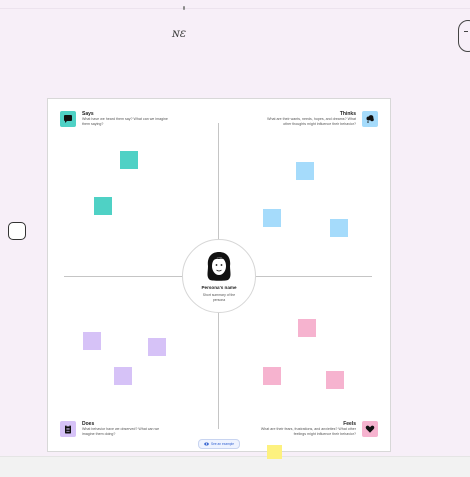 The height and width of the screenshot is (477, 470). I want to click on persona-face-icon, so click(219, 266).